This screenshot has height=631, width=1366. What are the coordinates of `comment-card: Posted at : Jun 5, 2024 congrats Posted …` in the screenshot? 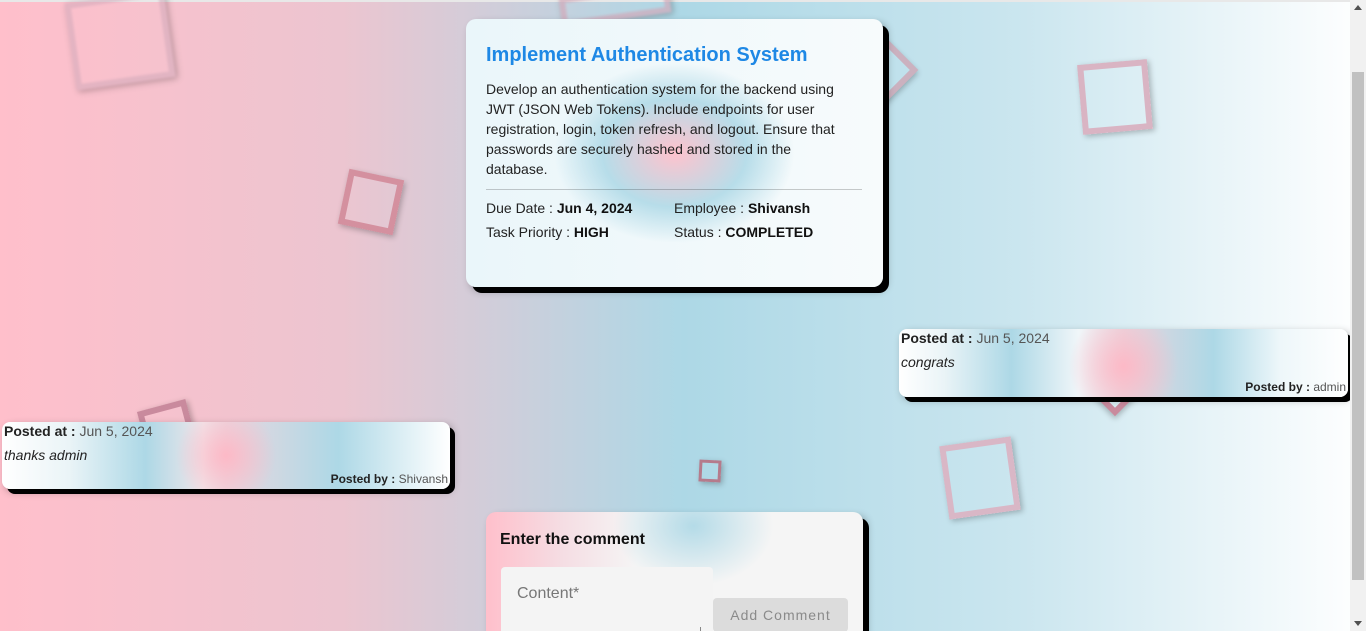 It's located at (1123, 363).